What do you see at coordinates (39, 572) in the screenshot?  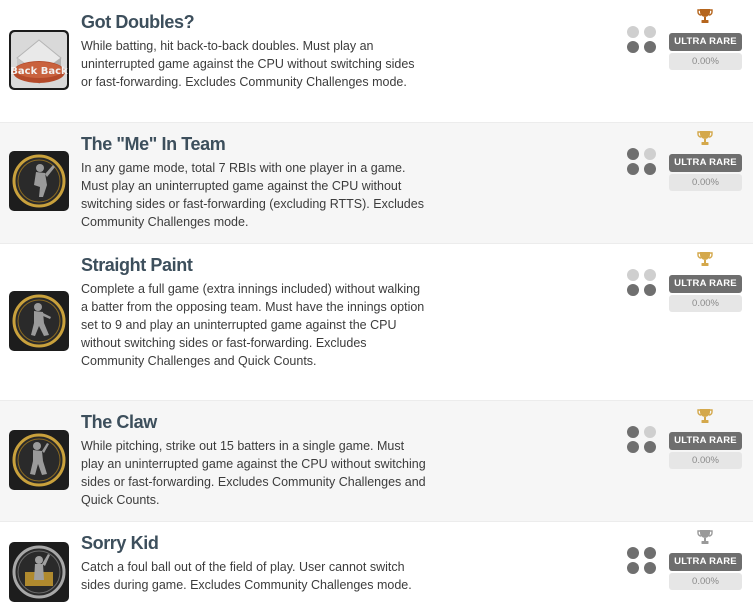 I see `fan-catch-medallion-icon` at bounding box center [39, 572].